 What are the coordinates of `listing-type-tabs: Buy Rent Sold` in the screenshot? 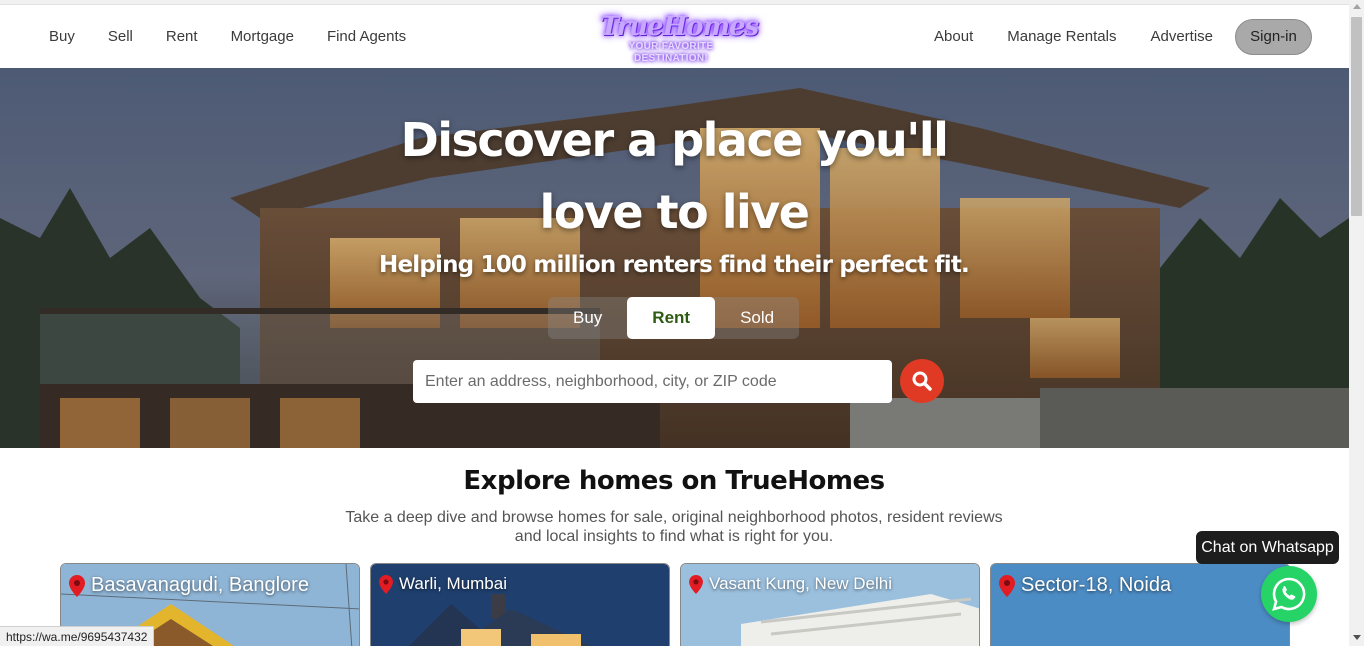 It's located at (674, 318).